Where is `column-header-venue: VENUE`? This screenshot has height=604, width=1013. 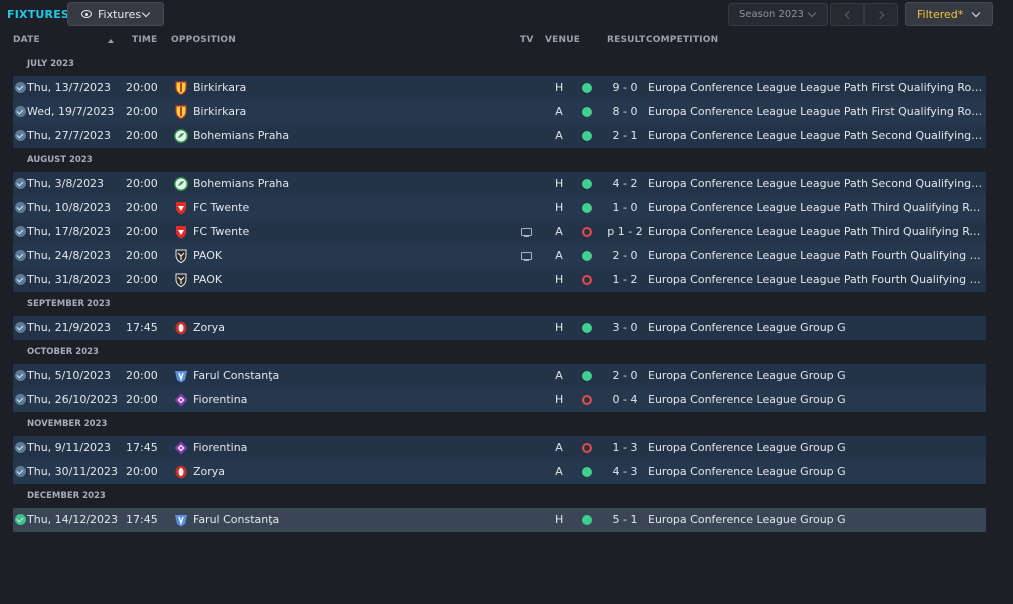
column-header-venue: VENUE is located at coordinates (562, 40).